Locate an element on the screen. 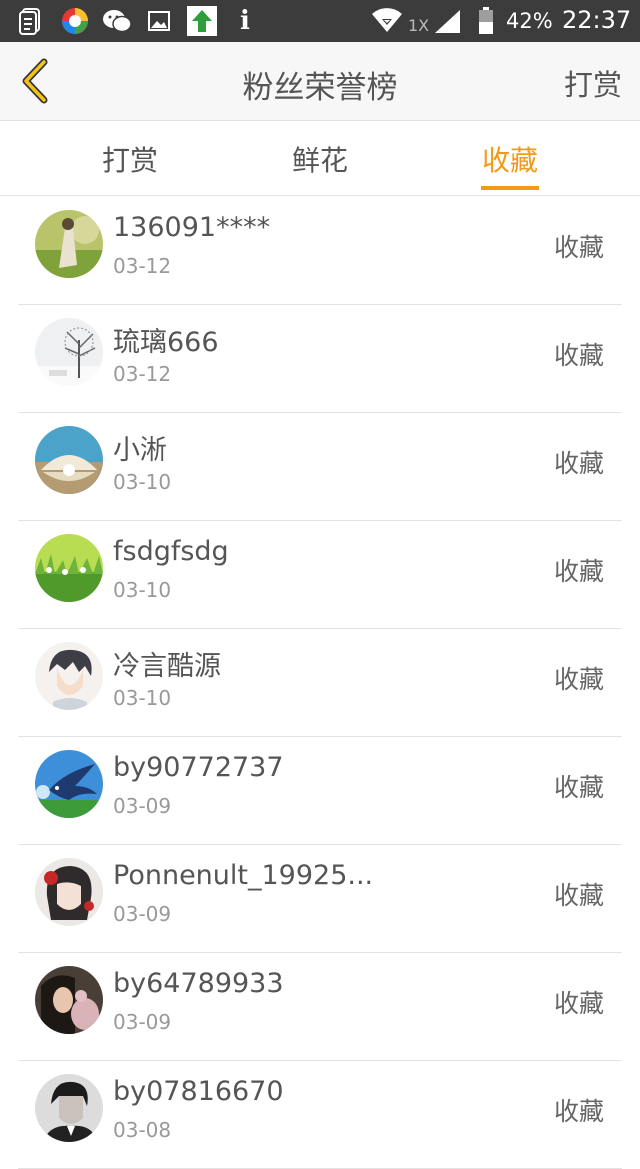  fan-name: by64789933 is located at coordinates (198, 983).